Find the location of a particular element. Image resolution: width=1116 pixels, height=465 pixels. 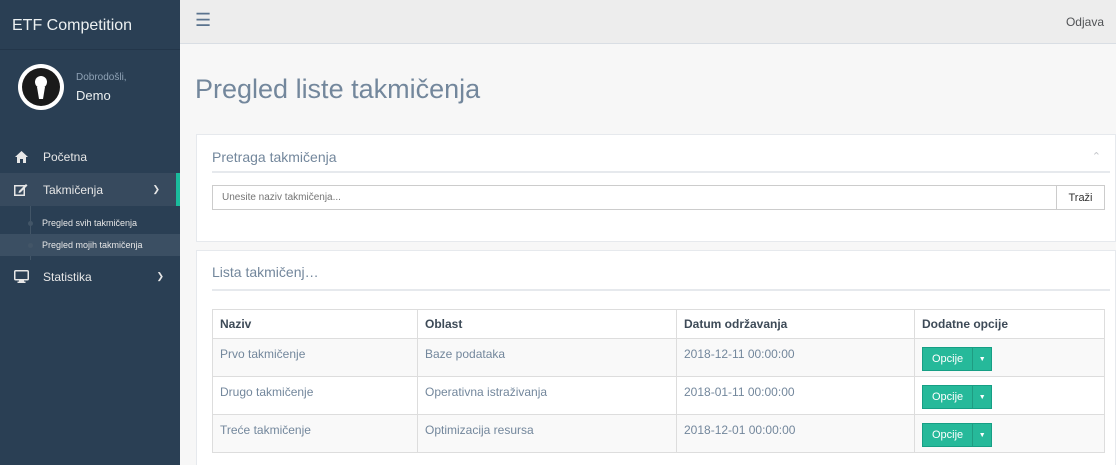

menu-toggle-icon: ☰ is located at coordinates (203, 20).